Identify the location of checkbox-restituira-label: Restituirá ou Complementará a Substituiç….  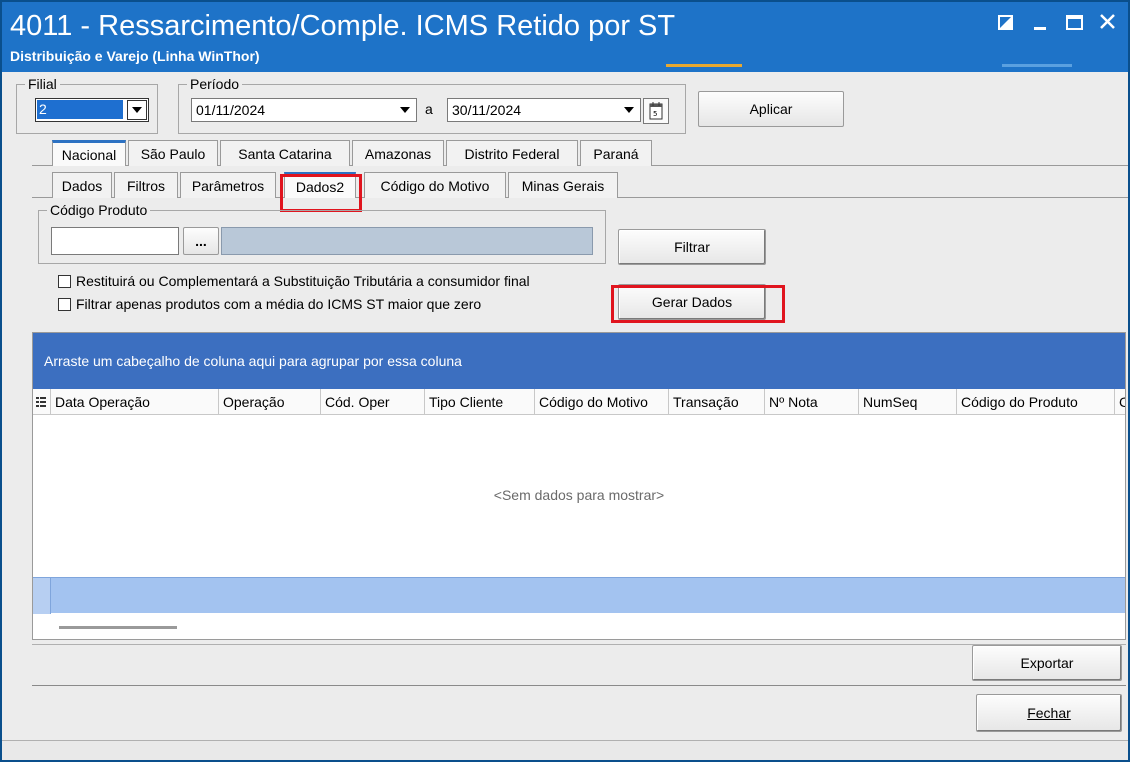
(303, 281).